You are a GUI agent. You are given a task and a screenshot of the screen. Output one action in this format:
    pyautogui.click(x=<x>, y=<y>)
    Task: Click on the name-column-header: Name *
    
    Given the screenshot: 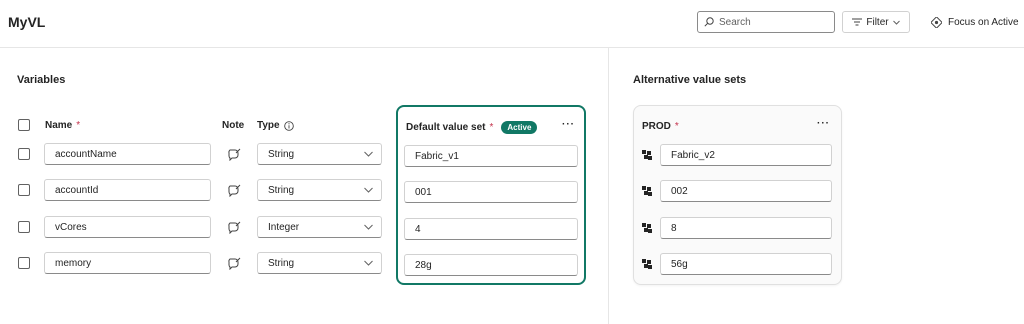 What is the action you would take?
    pyautogui.click(x=62, y=125)
    